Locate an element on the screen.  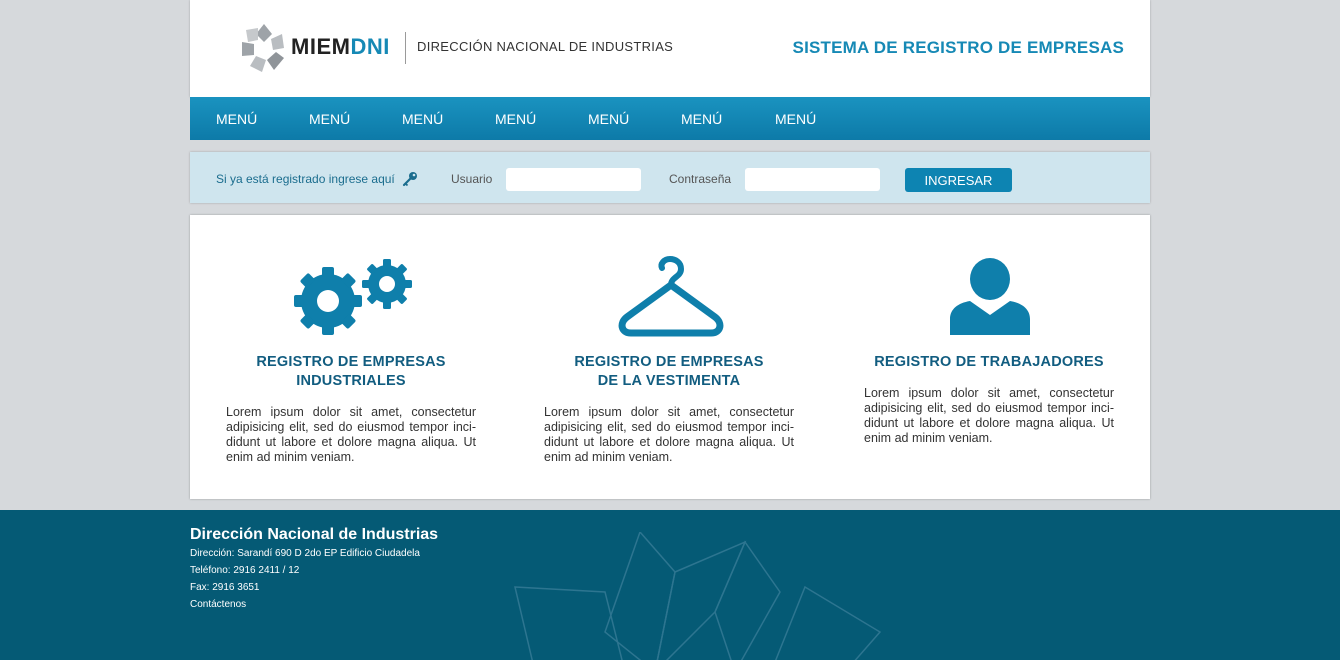
nav-item-menu-6: MENÚ is located at coordinates (701, 119).